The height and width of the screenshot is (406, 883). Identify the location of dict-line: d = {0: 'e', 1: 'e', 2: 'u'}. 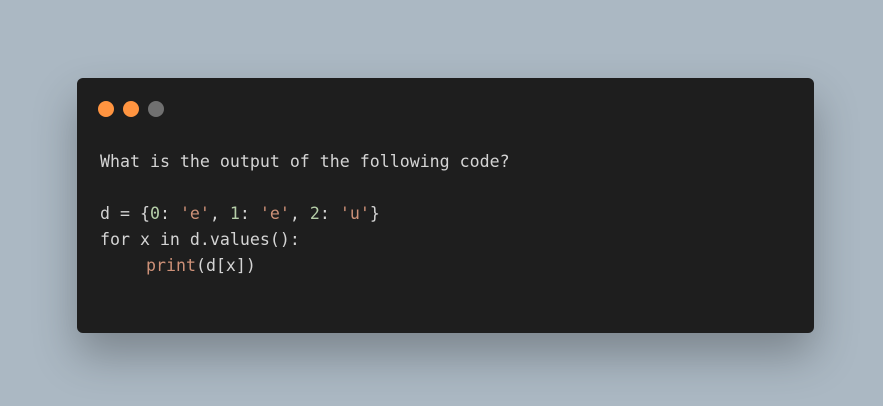
(305, 214).